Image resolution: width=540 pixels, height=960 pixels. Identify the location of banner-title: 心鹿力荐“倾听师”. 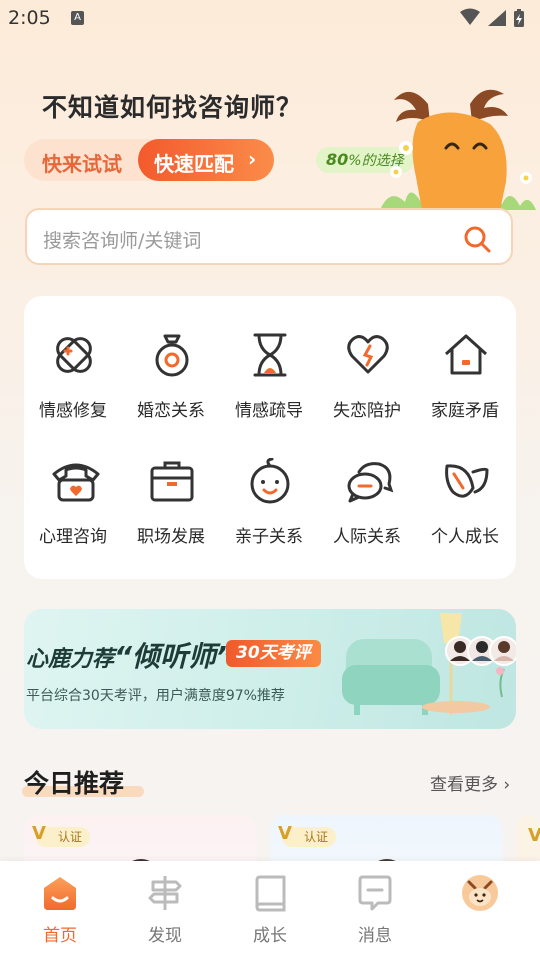
(130, 655).